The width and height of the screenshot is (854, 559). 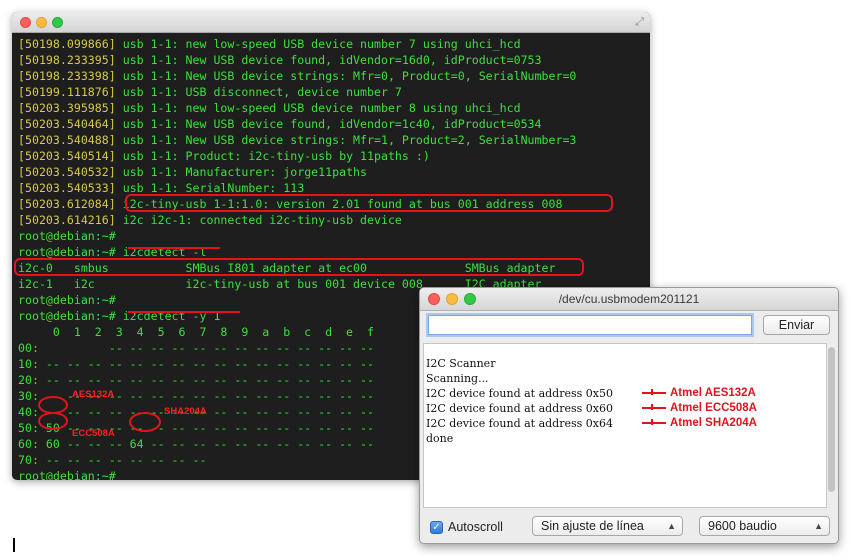 I want to click on timestamp: [50203.395985], so click(x=67, y=108).